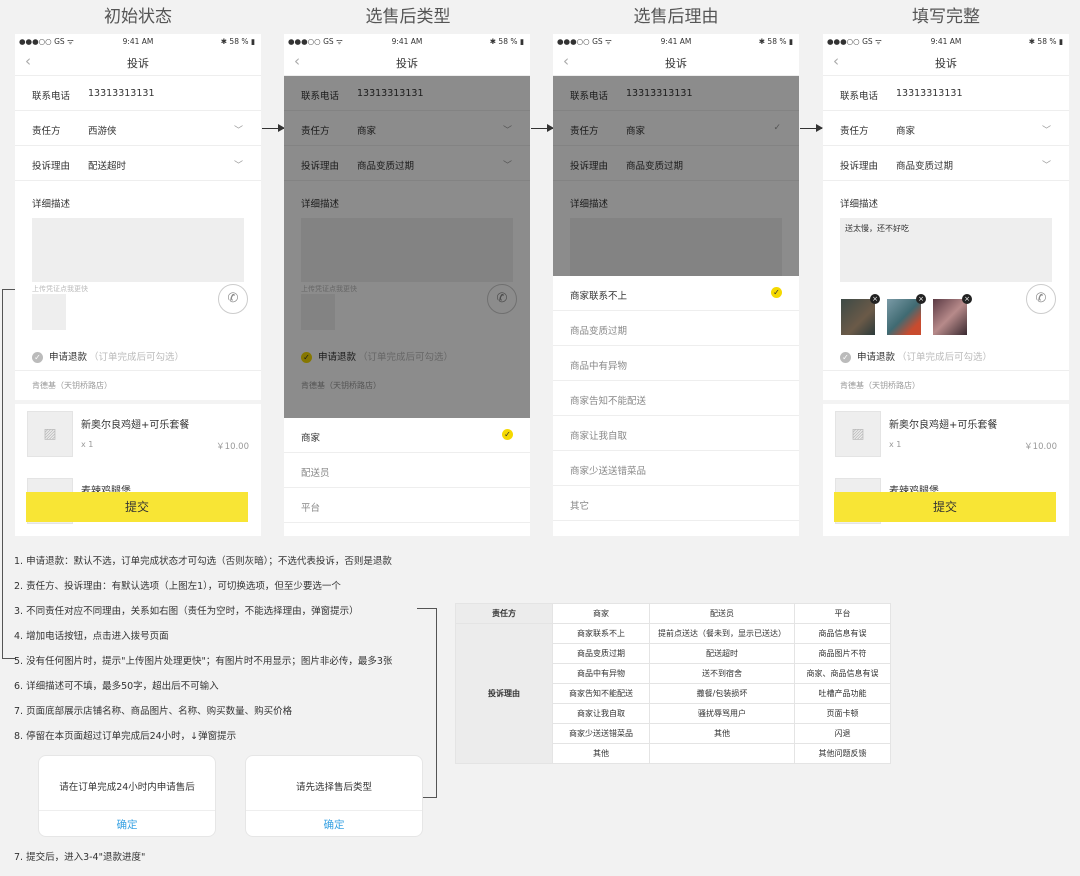 This screenshot has width=1080, height=876. I want to click on party-label: 责任方, so click(854, 131).